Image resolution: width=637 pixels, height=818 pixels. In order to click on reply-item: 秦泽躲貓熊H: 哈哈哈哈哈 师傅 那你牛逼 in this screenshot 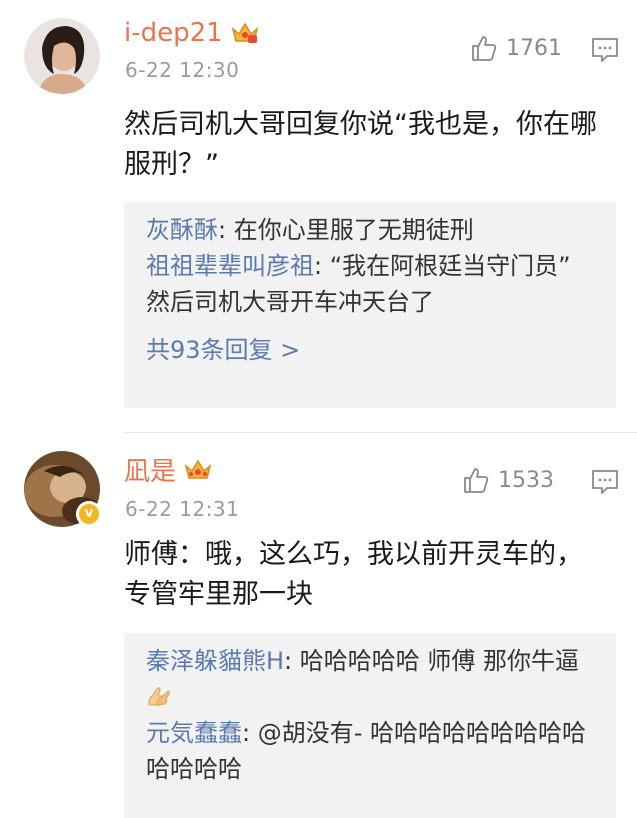, I will do `click(371, 679)`.